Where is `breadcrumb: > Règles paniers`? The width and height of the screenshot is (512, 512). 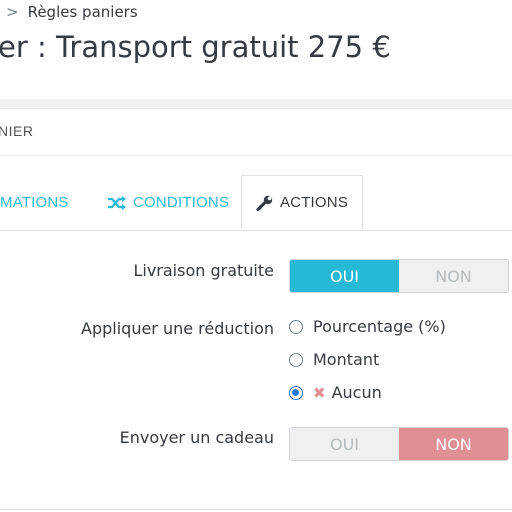 breadcrumb: > Règles paniers is located at coordinates (72, 12).